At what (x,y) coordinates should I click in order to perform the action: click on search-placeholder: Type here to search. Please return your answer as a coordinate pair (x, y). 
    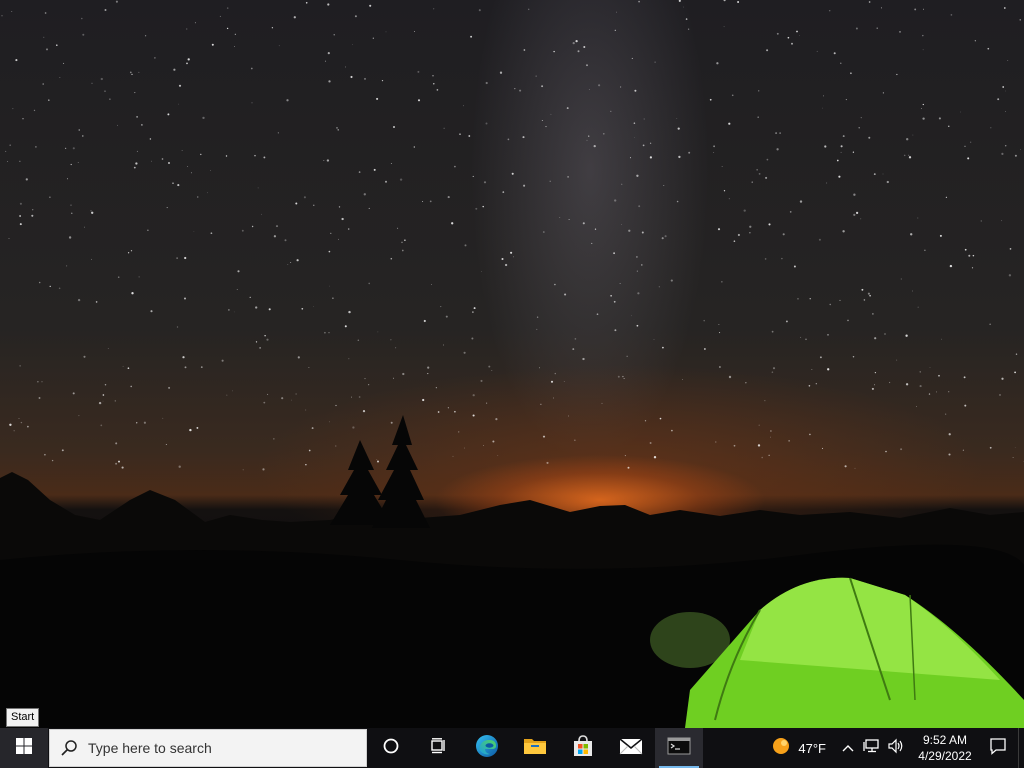
    Looking at the image, I should click on (150, 748).